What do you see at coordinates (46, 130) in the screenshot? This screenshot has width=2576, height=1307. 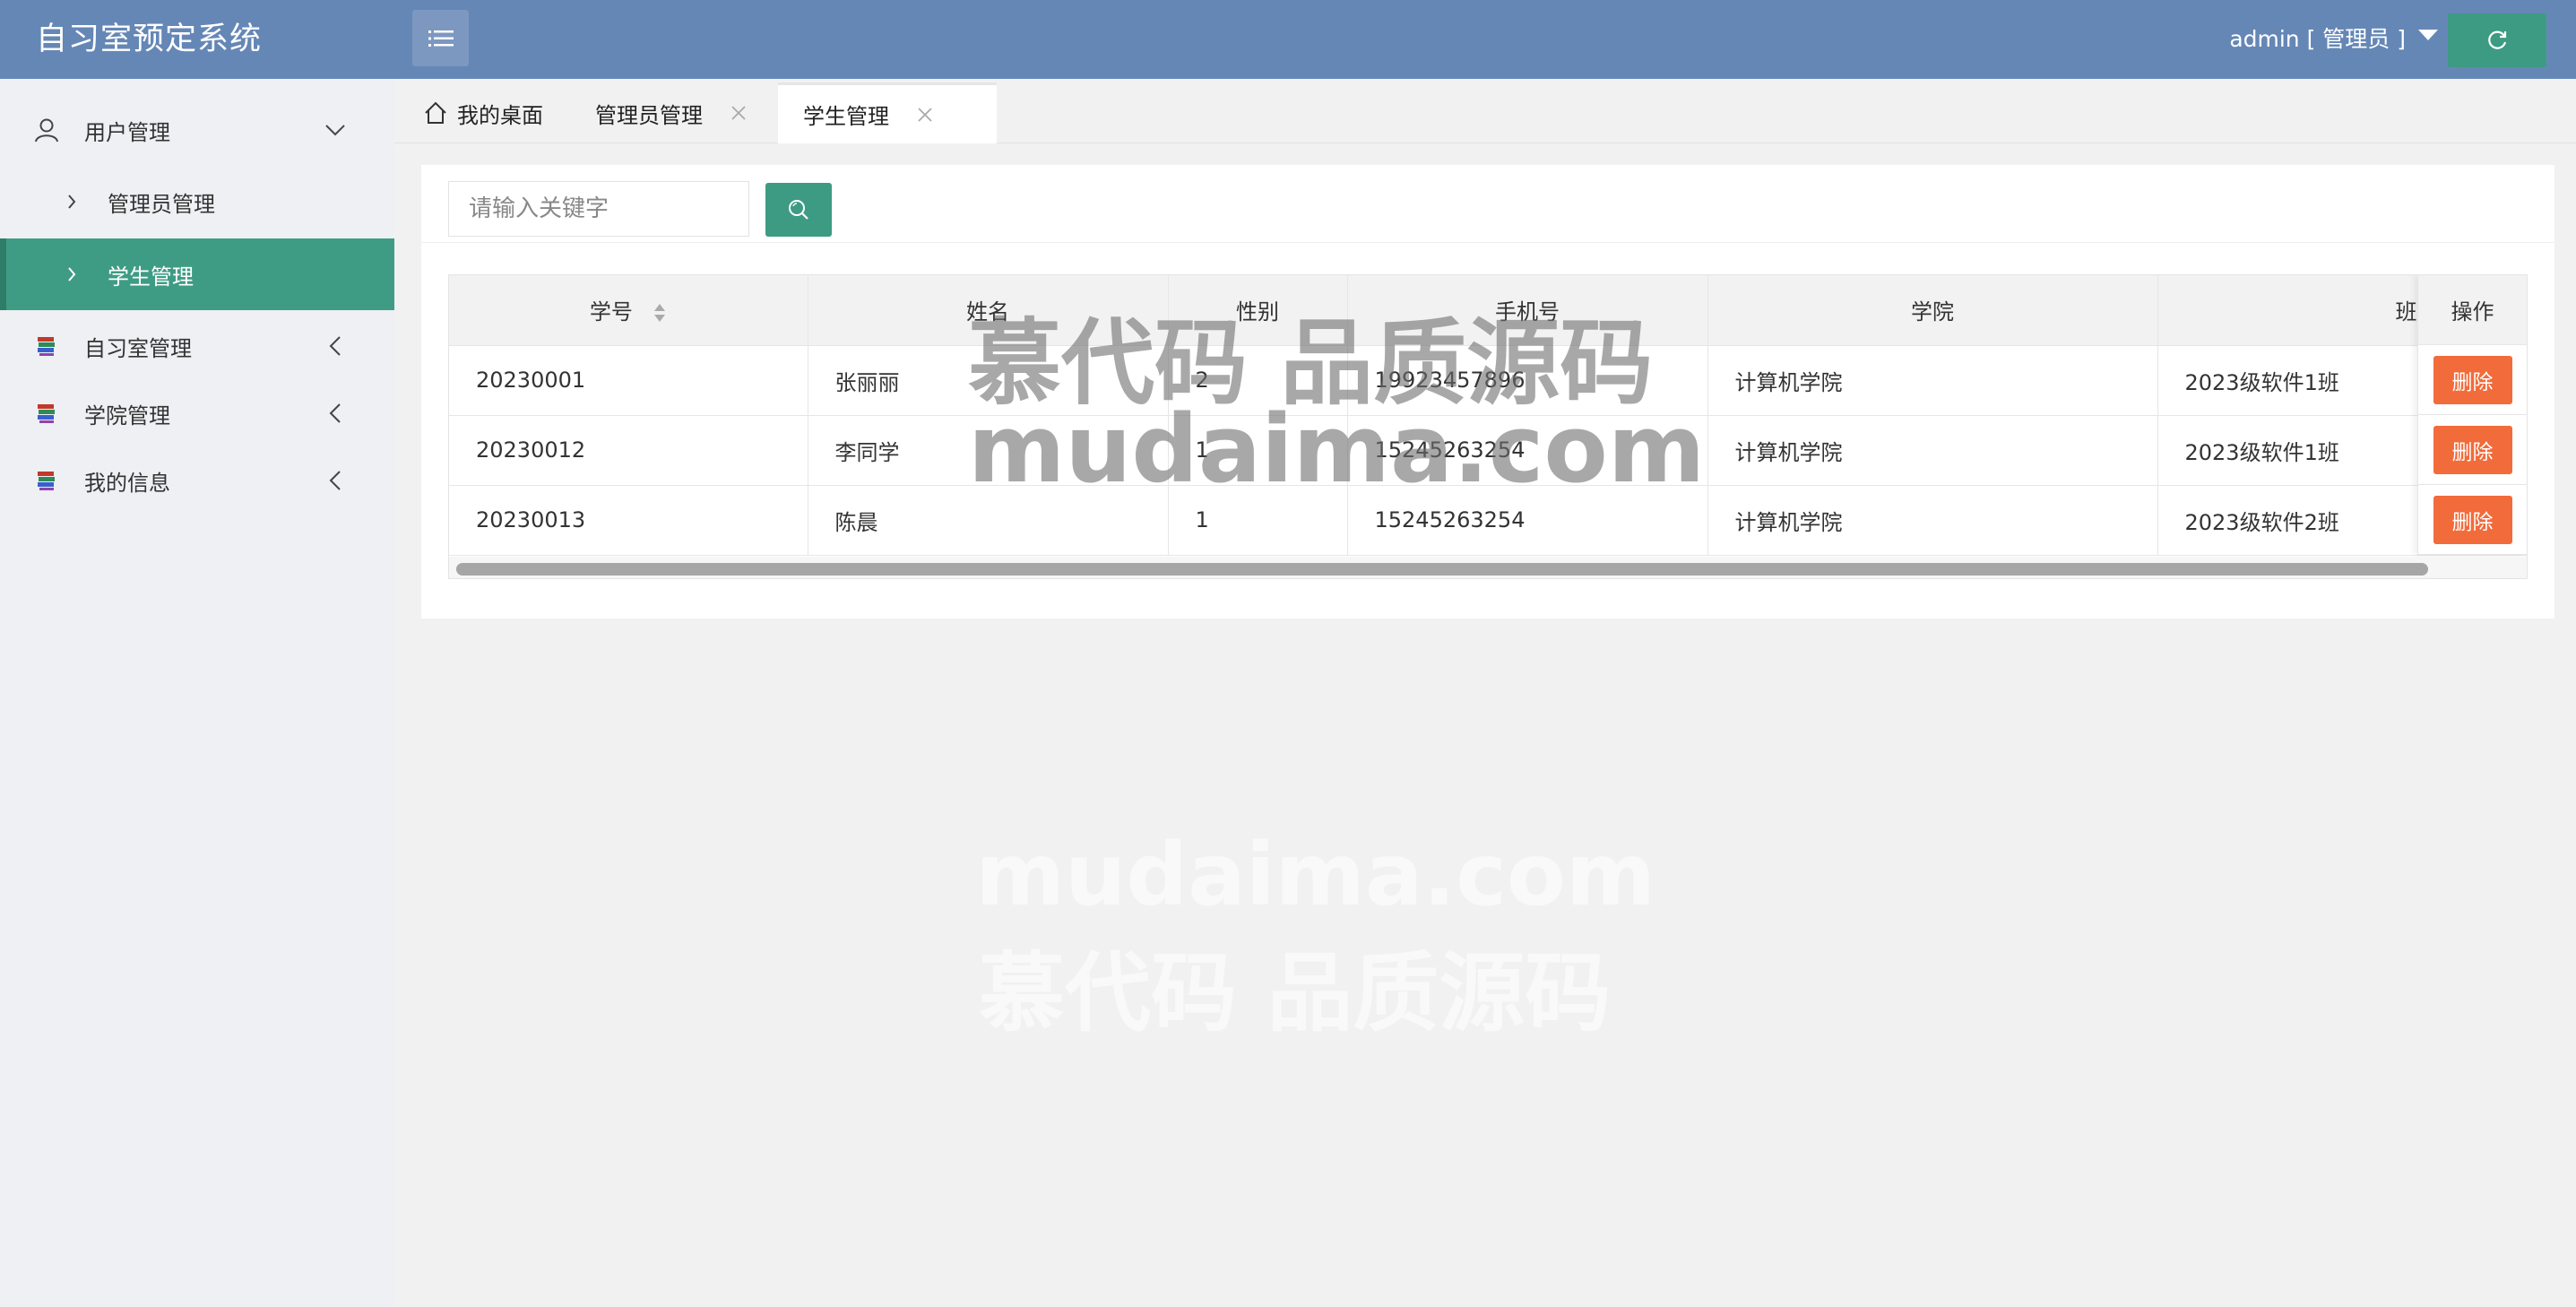 I see `user-icon` at bounding box center [46, 130].